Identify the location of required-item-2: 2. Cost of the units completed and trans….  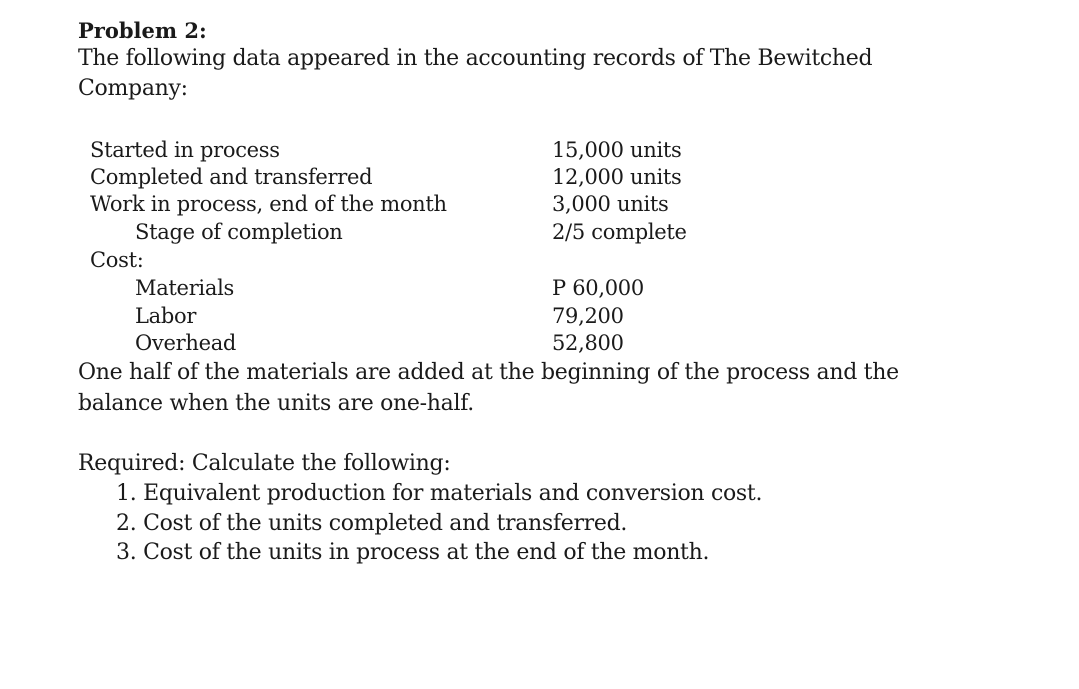
(372, 523).